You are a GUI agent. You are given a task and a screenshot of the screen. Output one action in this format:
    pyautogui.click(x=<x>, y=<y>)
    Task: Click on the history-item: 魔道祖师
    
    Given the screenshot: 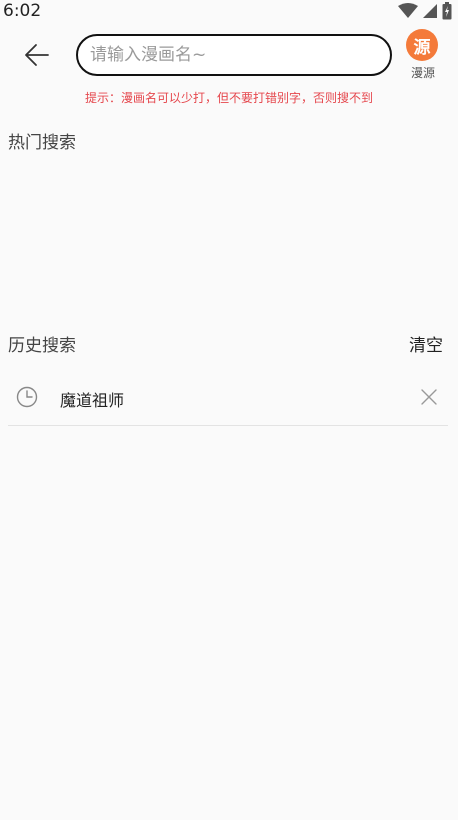 What is the action you would take?
    pyautogui.click(x=228, y=398)
    